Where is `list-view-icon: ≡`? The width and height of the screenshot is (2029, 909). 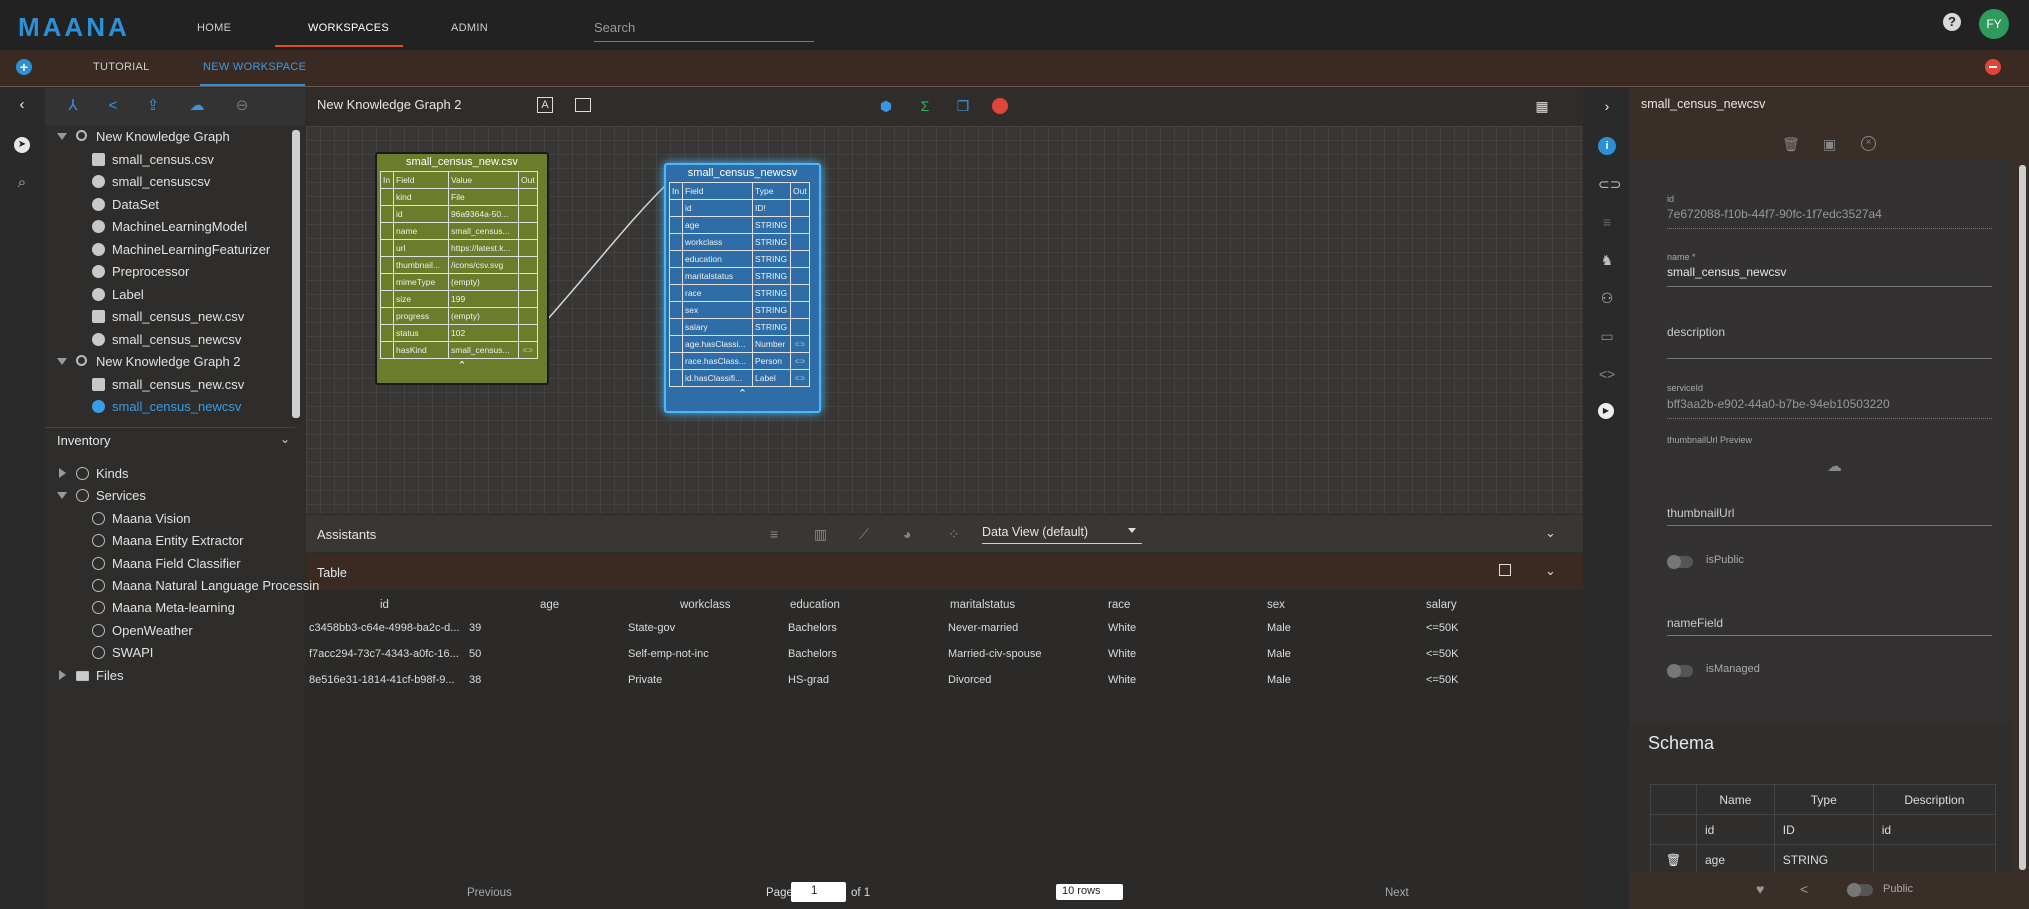 list-view-icon: ≡ is located at coordinates (774, 534).